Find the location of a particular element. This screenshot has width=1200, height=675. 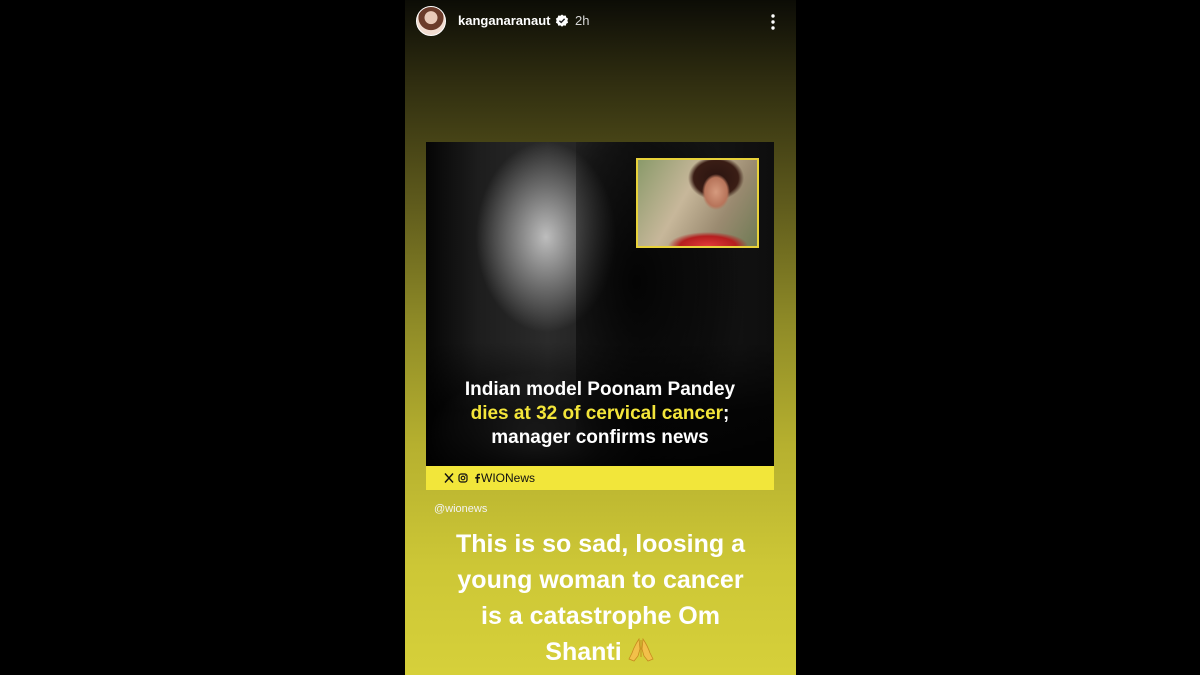

verified-badge-icon is located at coordinates (562, 20).